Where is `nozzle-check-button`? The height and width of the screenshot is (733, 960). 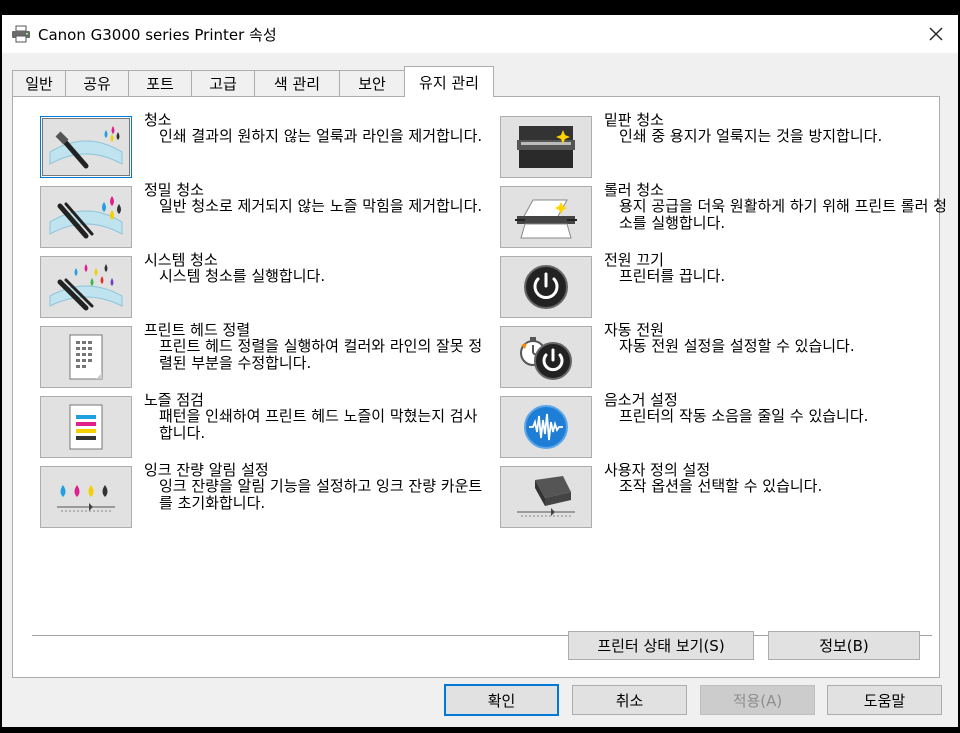
nozzle-check-button is located at coordinates (86, 427).